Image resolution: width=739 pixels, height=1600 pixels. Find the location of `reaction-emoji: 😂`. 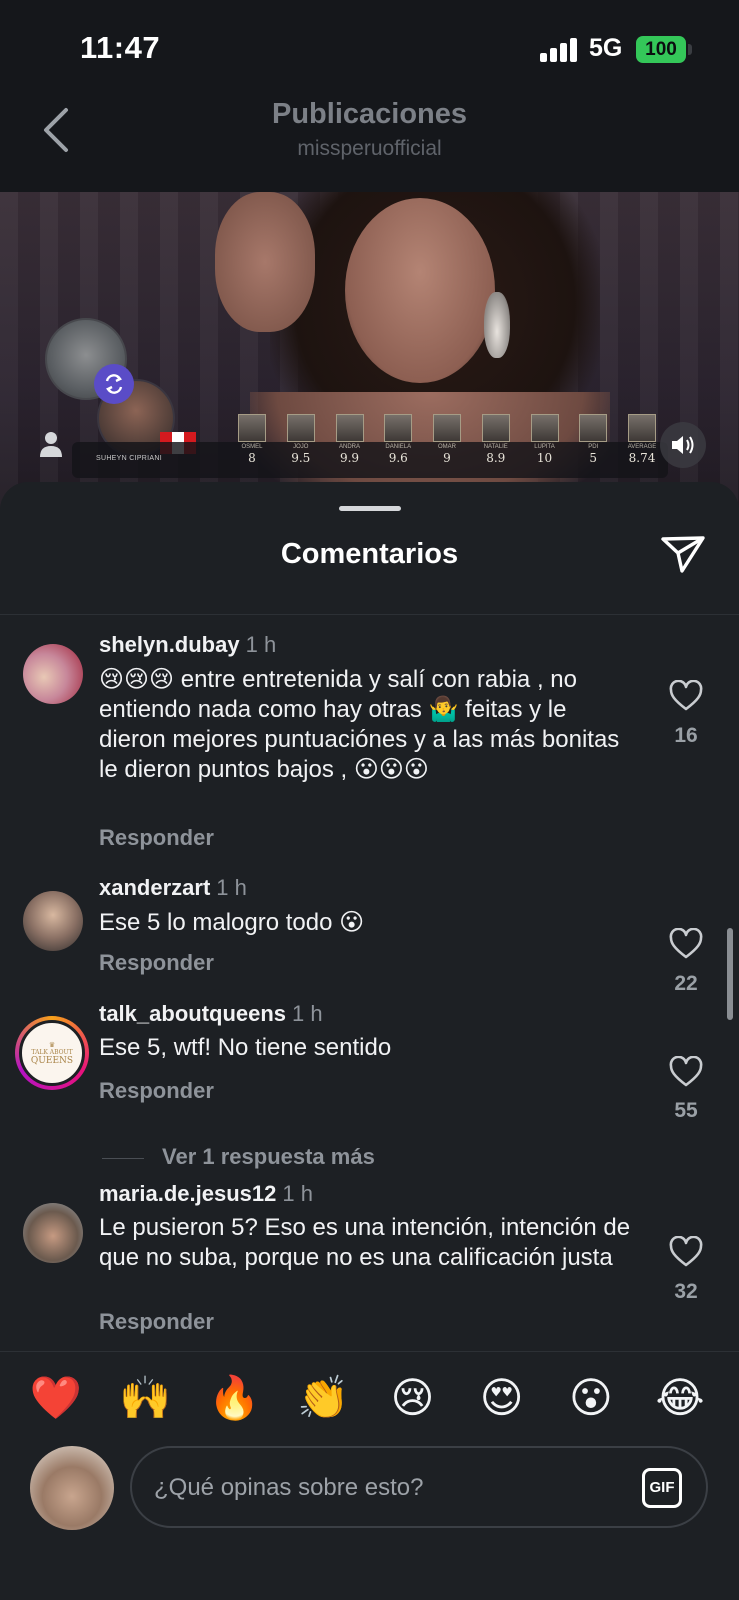

reaction-emoji: 😂 is located at coordinates (680, 1398).